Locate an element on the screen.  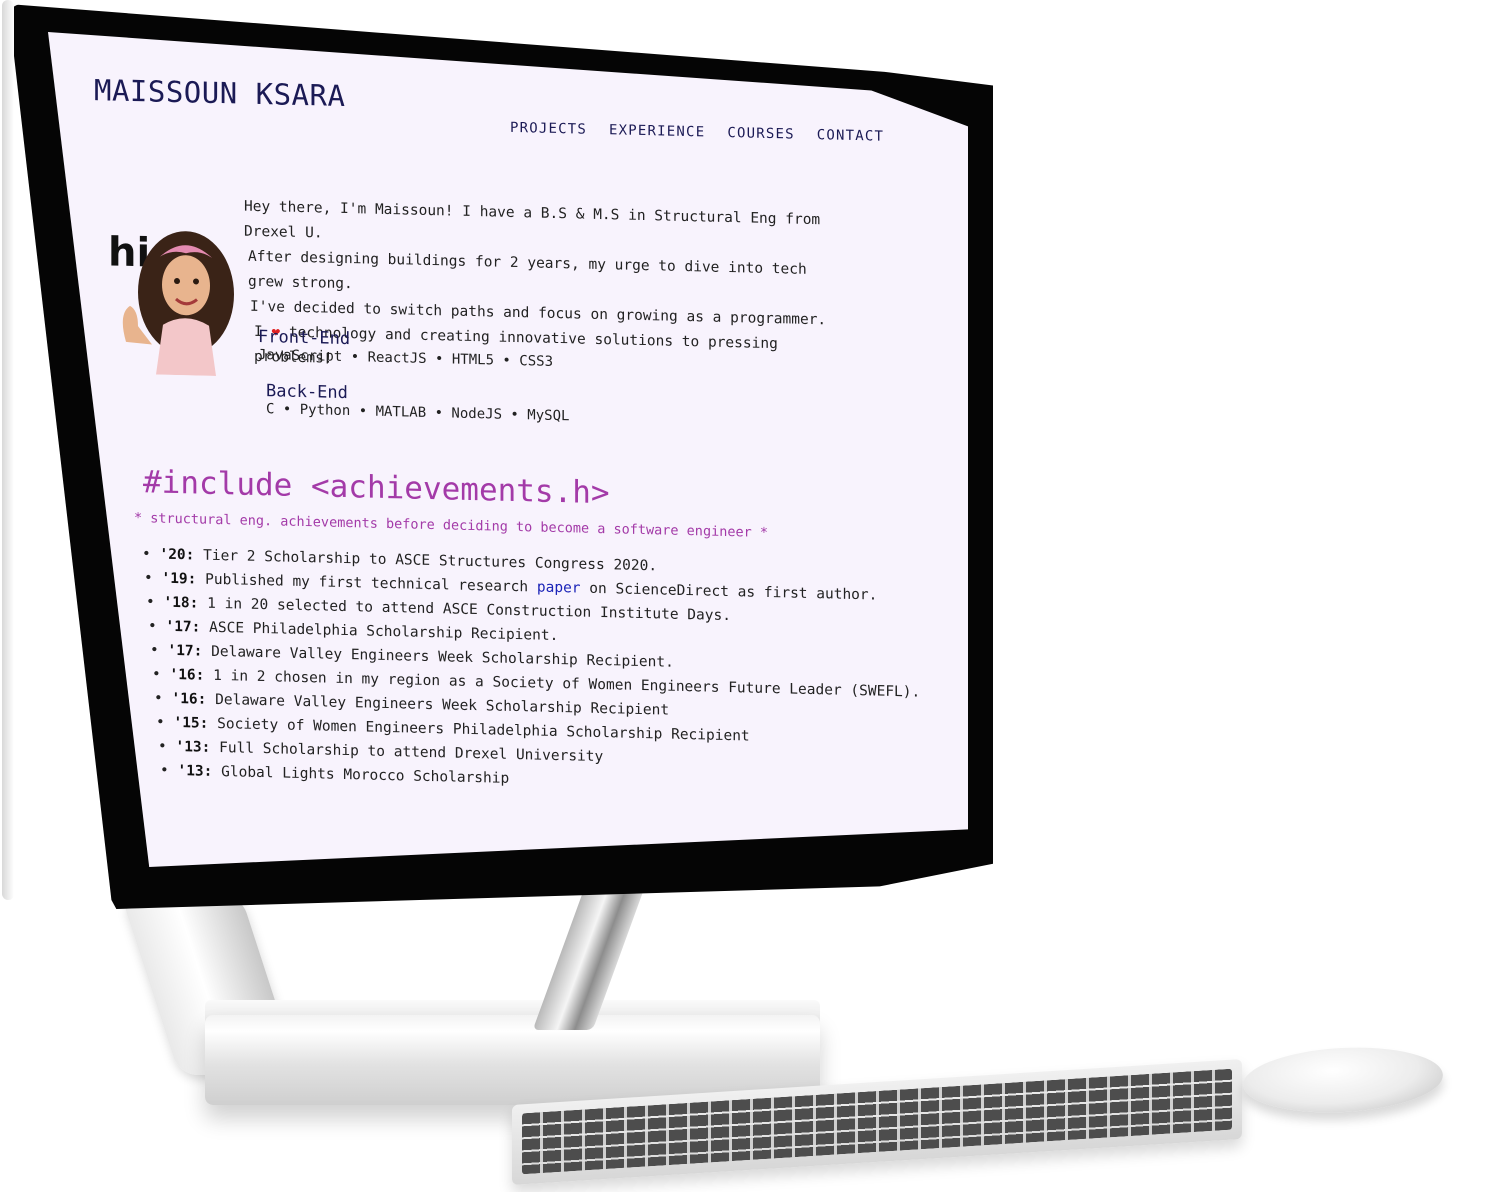
main-nav: PROJECTS EXPERIENCE COURSES CONTACT is located at coordinates (697, 132).